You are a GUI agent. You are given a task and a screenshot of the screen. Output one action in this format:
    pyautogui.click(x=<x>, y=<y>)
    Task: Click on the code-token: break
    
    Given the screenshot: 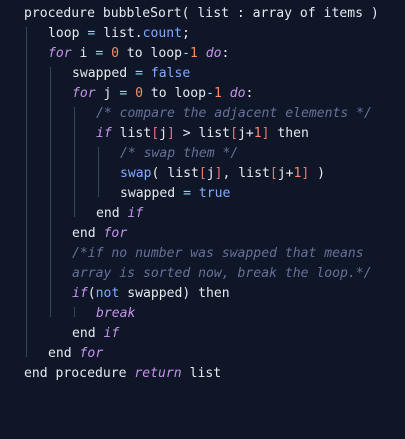 What is the action you would take?
    pyautogui.click(x=116, y=313)
    